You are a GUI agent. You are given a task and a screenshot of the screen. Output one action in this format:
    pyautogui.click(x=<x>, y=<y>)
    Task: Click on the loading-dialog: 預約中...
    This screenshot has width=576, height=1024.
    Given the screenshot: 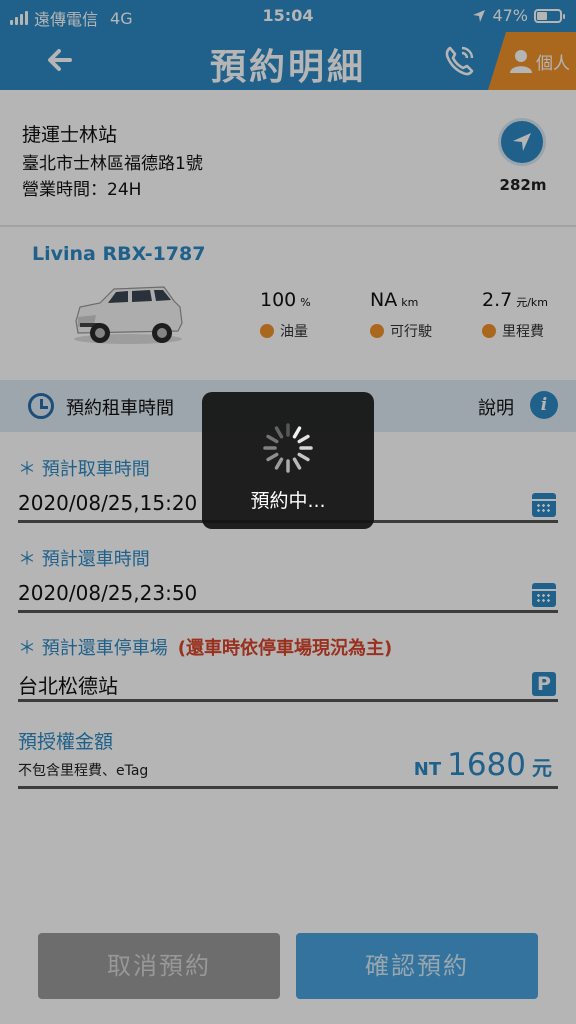 What is the action you would take?
    pyautogui.click(x=288, y=460)
    